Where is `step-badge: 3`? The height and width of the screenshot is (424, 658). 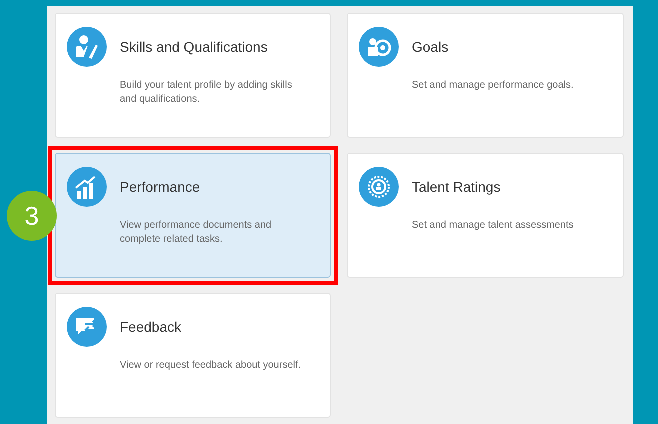
step-badge: 3 is located at coordinates (32, 216).